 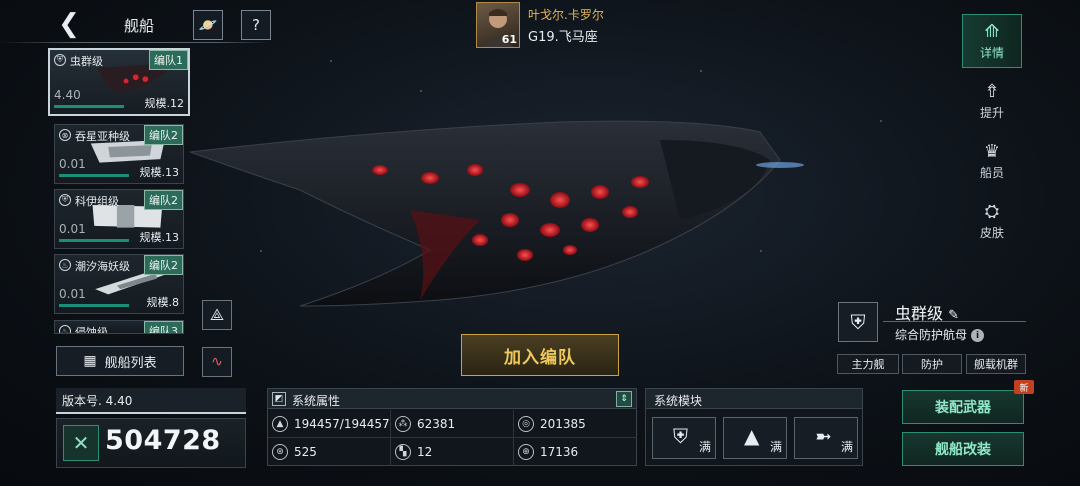 I want to click on info-icon: i, so click(x=978, y=335).